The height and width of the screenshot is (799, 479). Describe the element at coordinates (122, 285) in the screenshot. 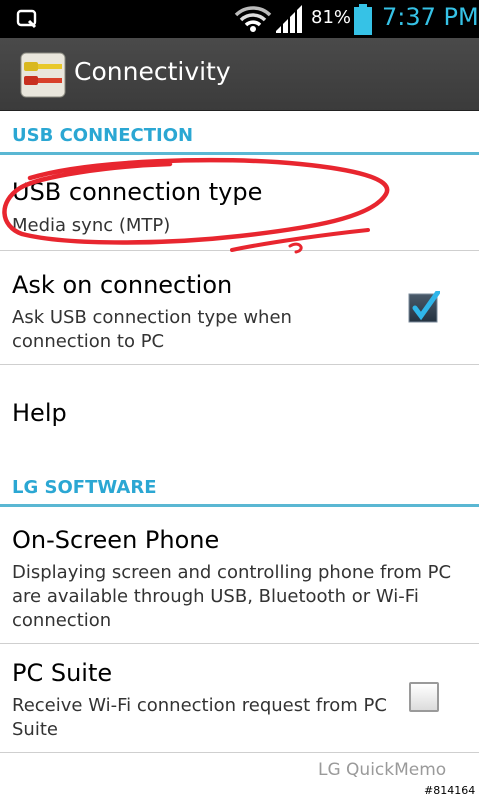

I see `item-title: Ask on connection` at that location.